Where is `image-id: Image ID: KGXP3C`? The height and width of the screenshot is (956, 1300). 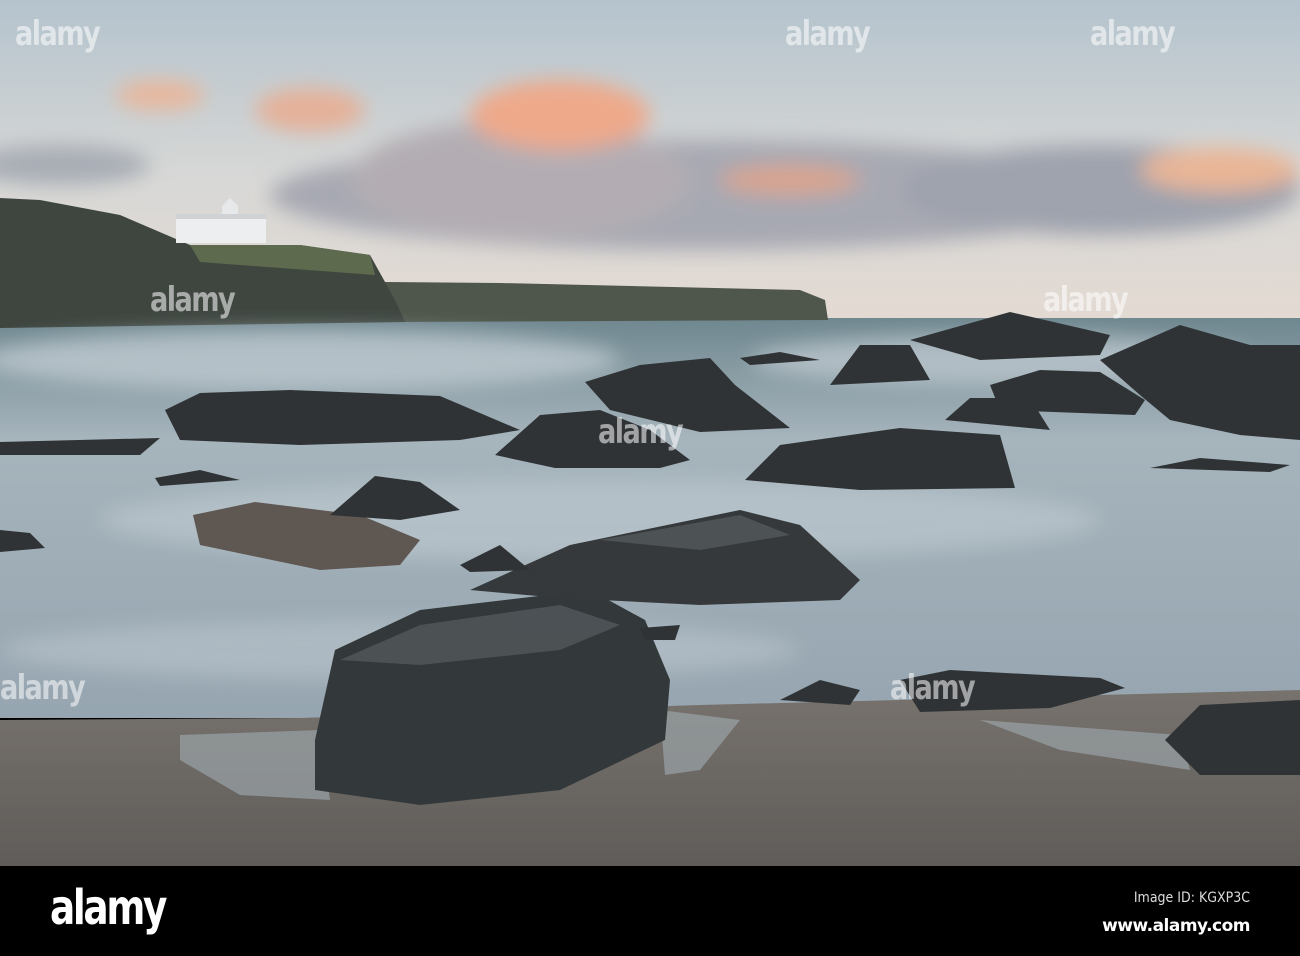
image-id: Image ID: KGXP3C is located at coordinates (1191, 898).